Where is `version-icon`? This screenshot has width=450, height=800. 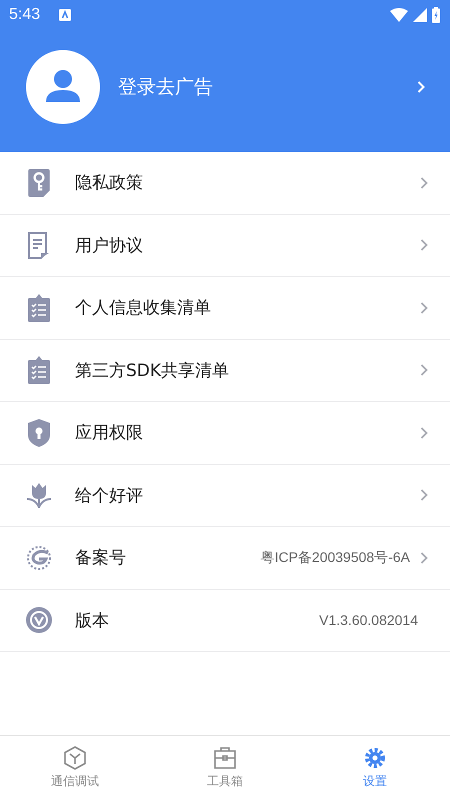
version-icon is located at coordinates (39, 620).